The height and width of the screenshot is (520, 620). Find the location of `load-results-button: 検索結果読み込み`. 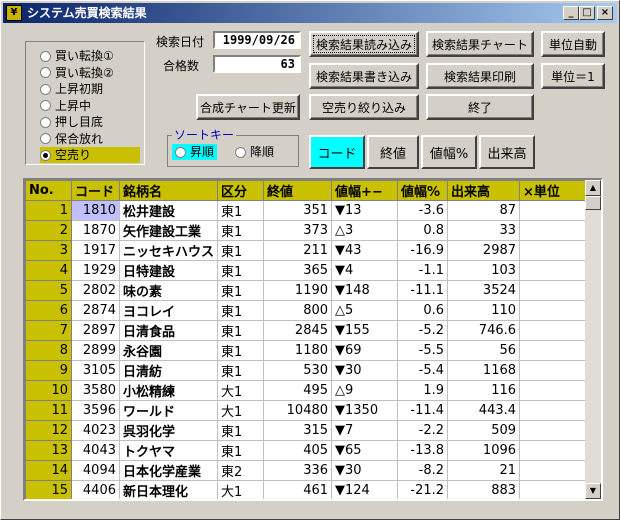

load-results-button: 検索結果読み込み is located at coordinates (364, 44).